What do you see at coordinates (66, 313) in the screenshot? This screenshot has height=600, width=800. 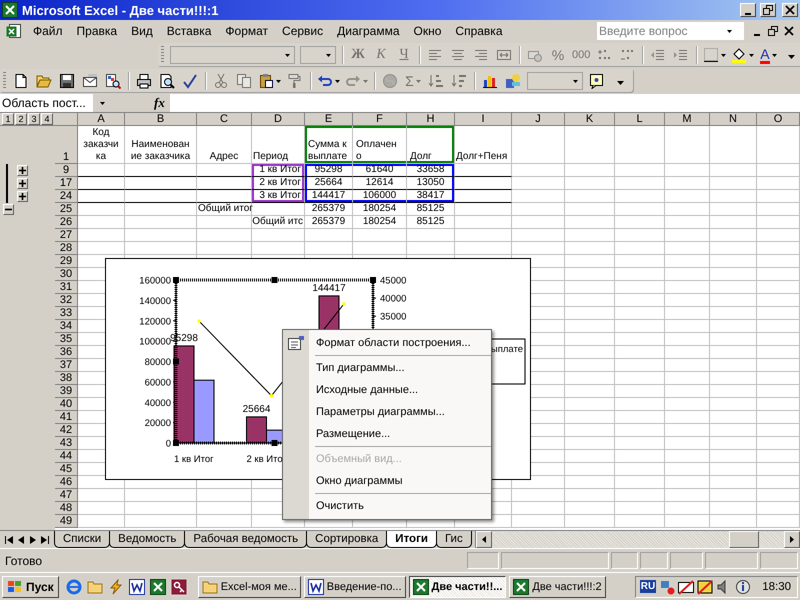 I see `row-header: 33` at bounding box center [66, 313].